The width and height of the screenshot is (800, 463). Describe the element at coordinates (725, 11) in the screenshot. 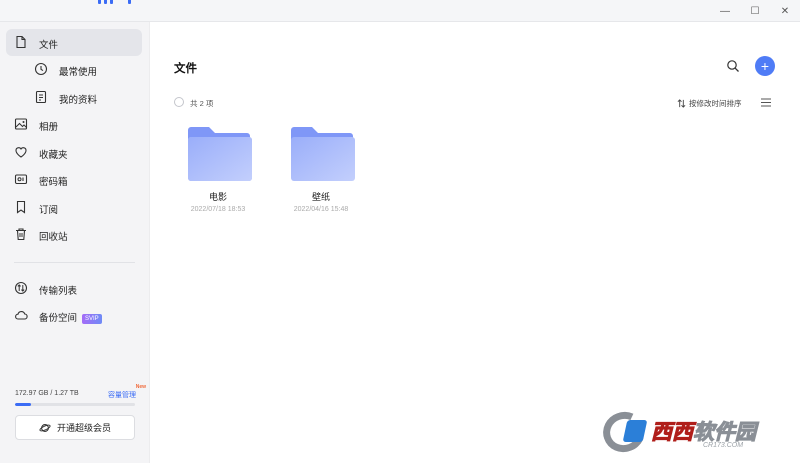

I see `minimize-button: —` at that location.